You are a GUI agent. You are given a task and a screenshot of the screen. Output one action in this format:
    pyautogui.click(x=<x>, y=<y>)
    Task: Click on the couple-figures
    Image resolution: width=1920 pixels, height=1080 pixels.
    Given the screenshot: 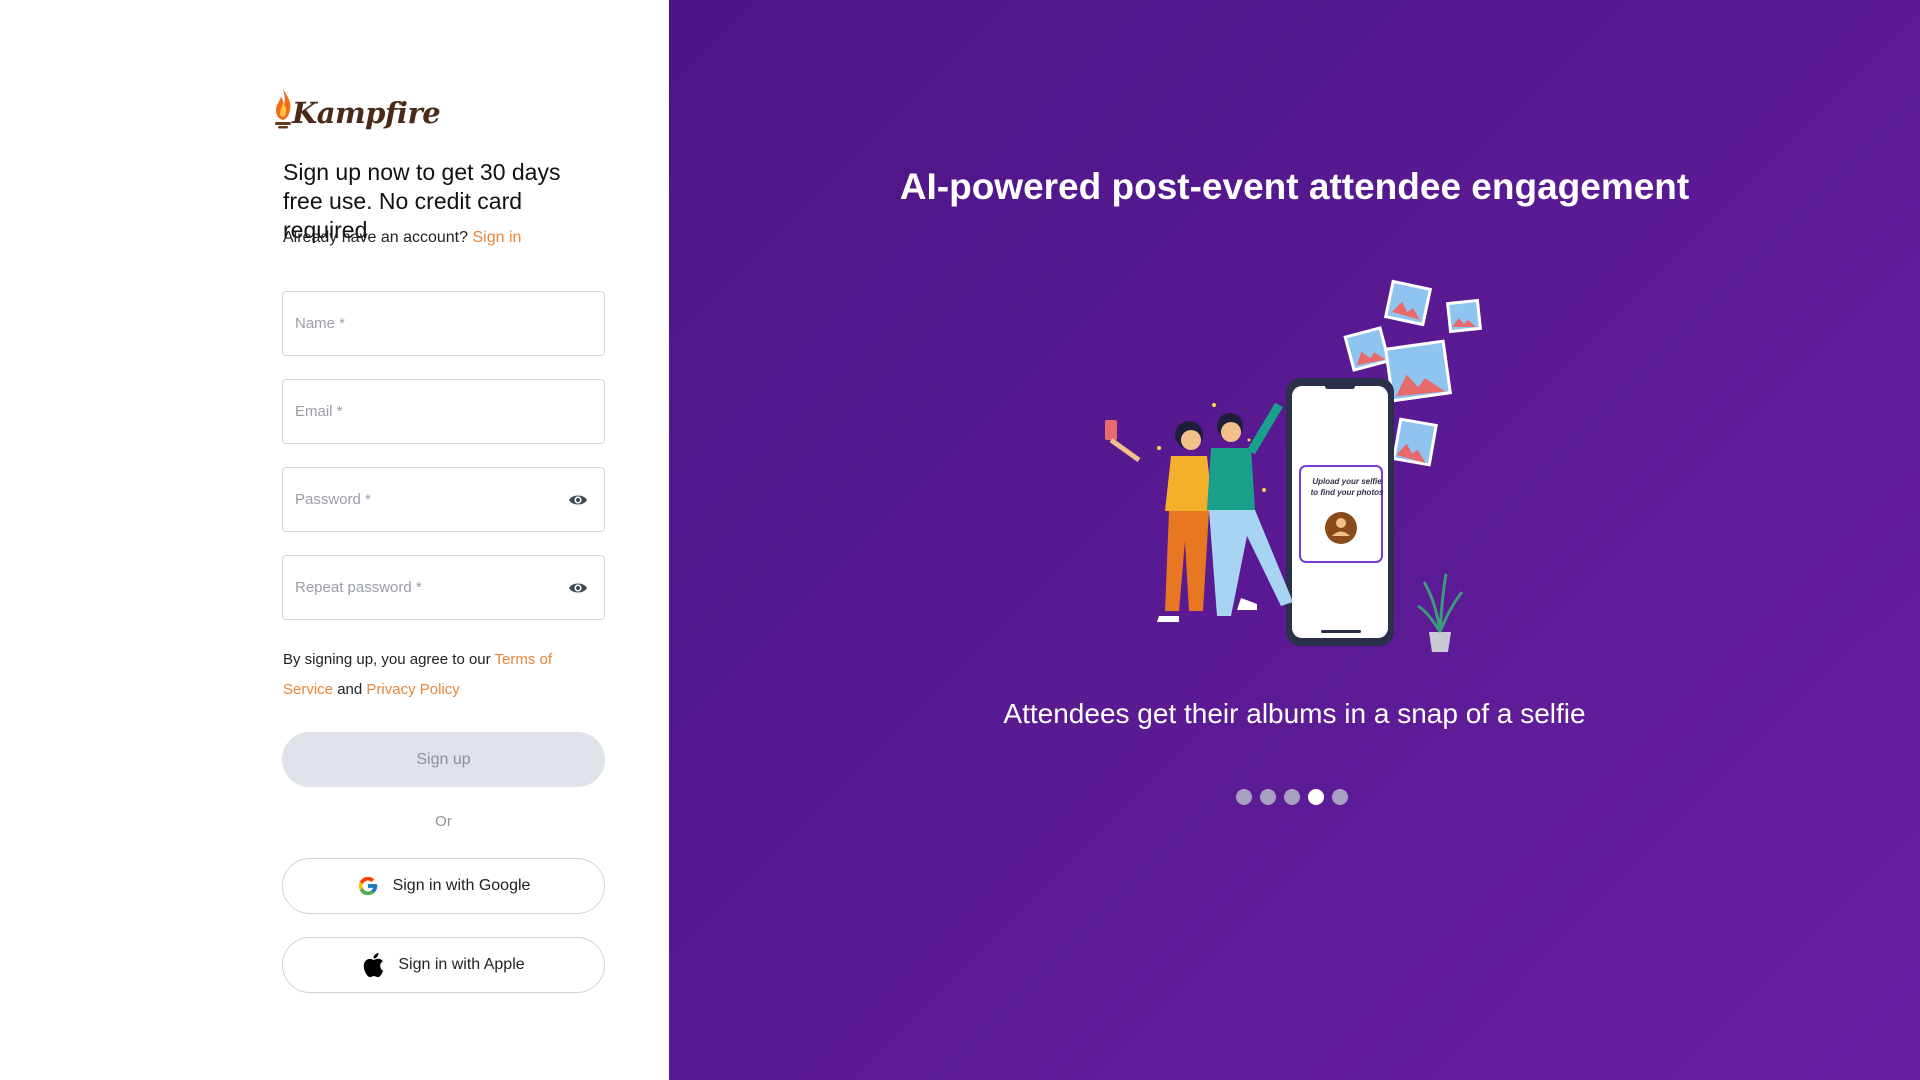 What is the action you would take?
    pyautogui.click(x=1199, y=512)
    